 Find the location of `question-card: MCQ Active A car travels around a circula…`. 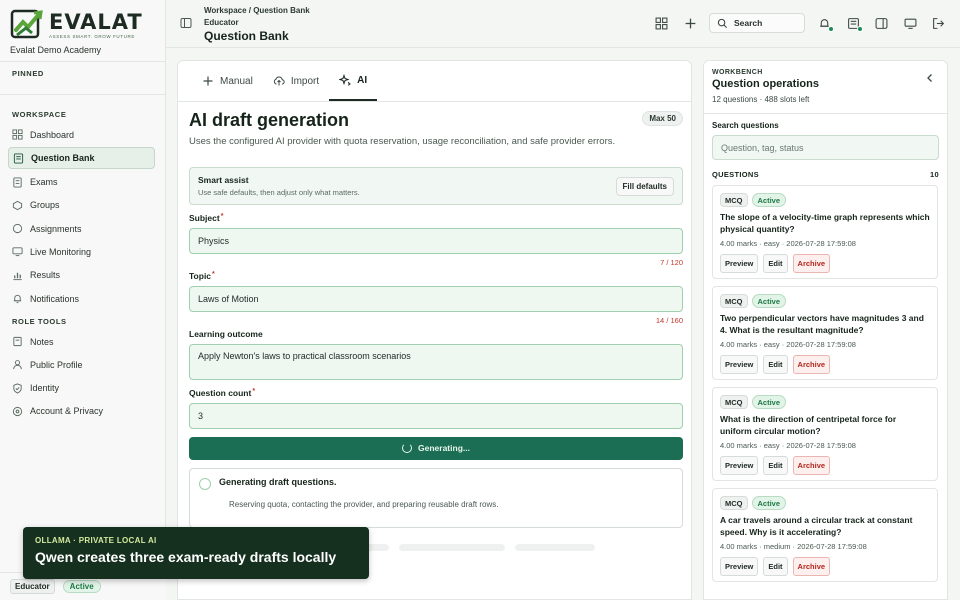

question-card: MCQ Active A car travels around a circula… is located at coordinates (825, 535).